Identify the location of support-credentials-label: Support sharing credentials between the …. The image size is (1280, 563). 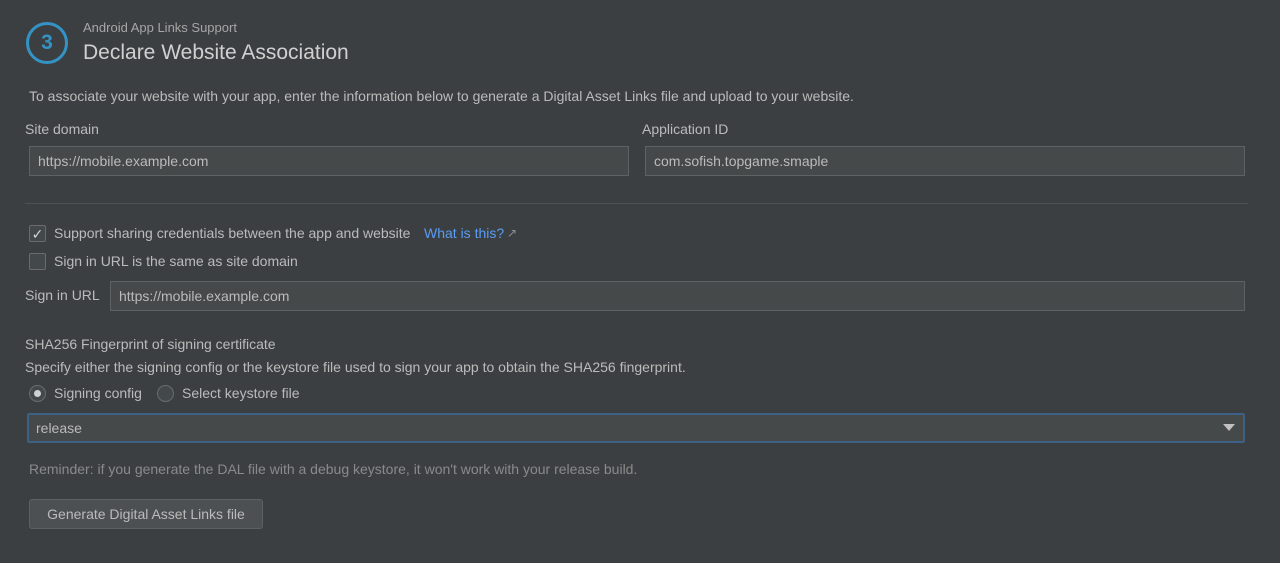
(232, 233).